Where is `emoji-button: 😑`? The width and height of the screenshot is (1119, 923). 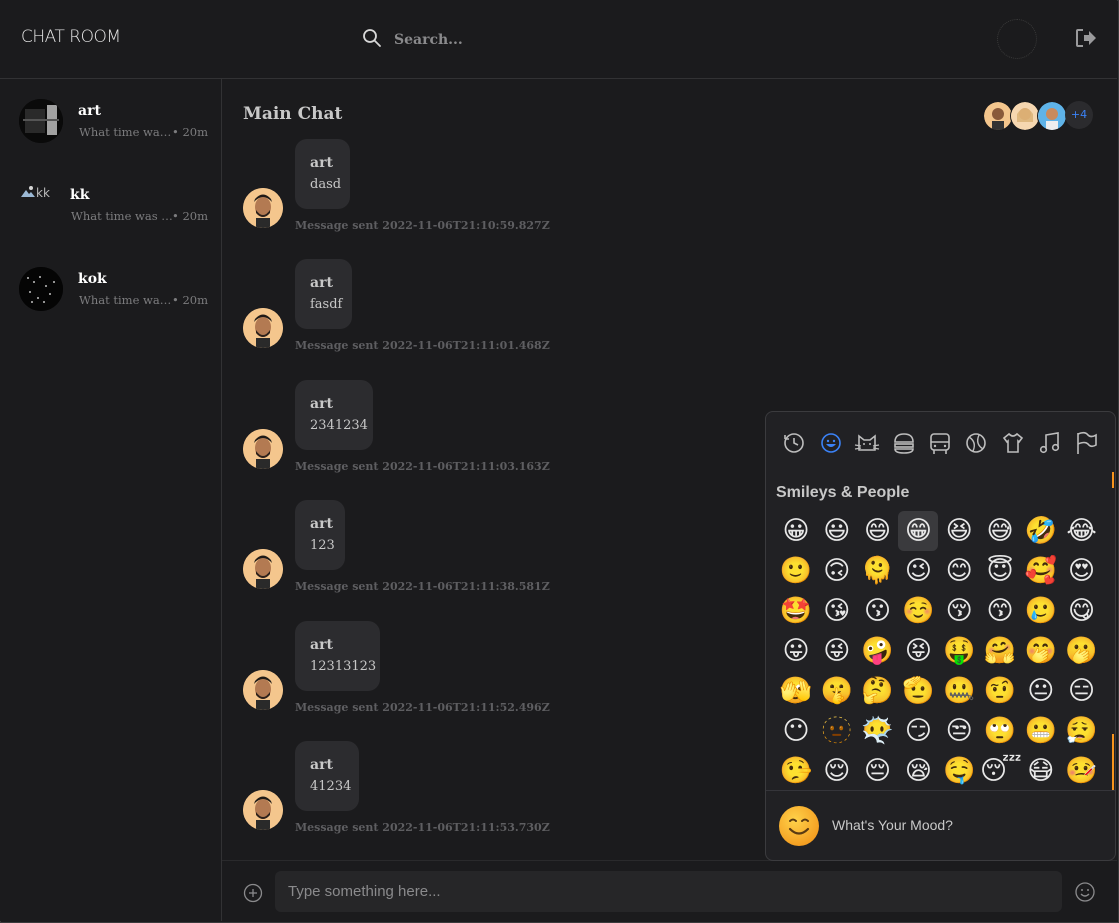
emoji-button: 😑 is located at coordinates (1082, 691).